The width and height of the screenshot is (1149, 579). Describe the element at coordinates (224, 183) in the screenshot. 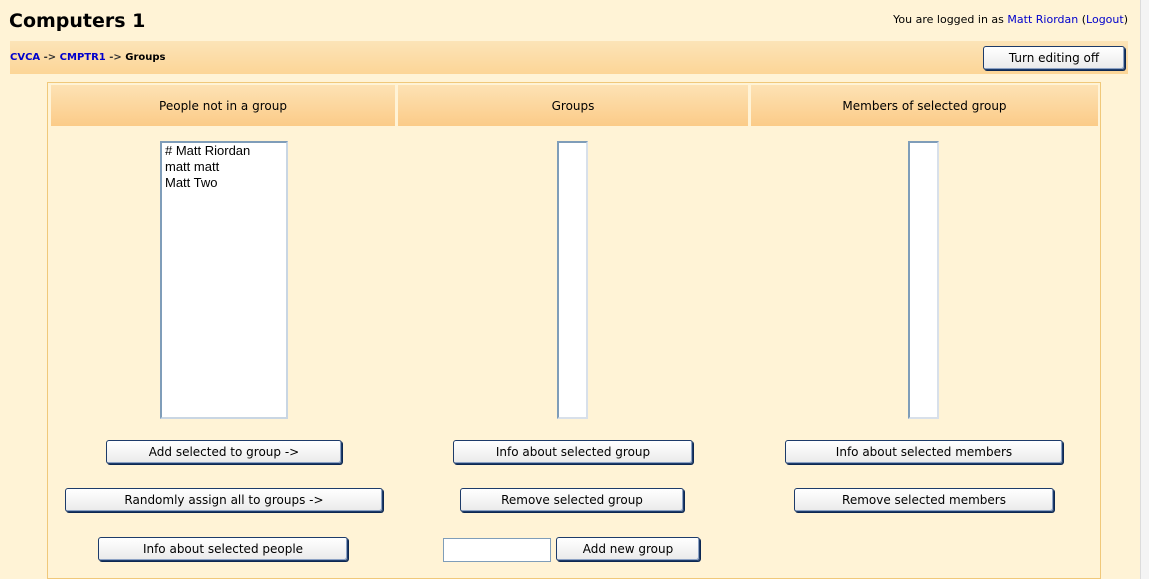

I see `people-list-option: Matt Two` at that location.